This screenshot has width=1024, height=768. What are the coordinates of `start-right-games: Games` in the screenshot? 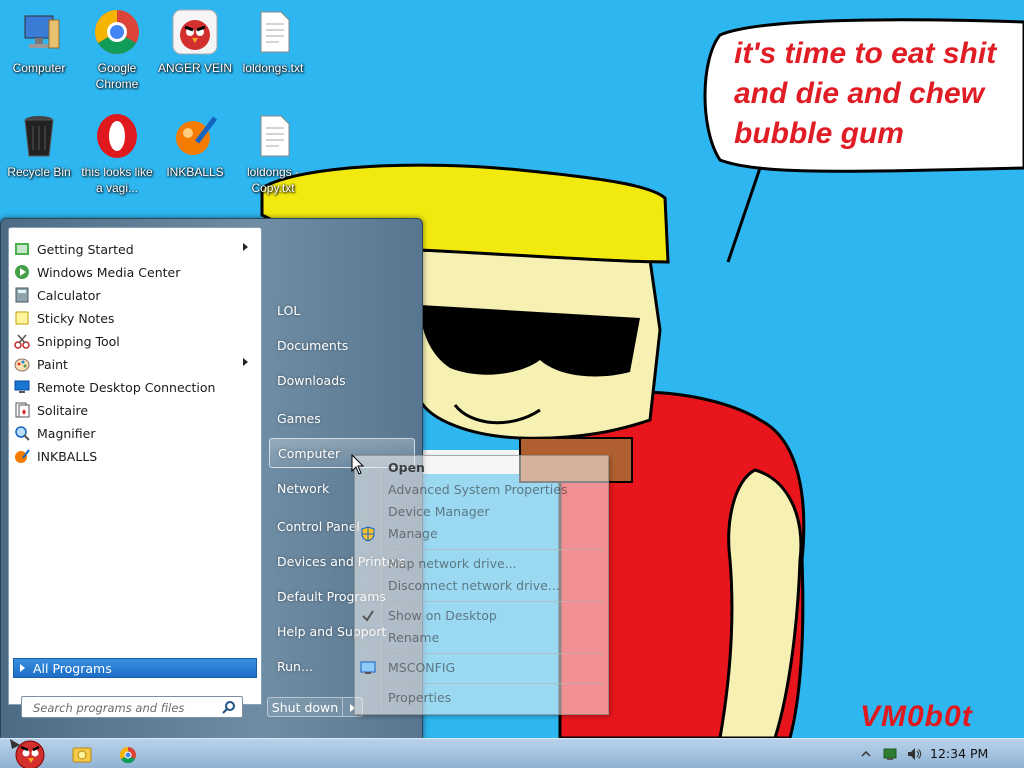 It's located at (342, 418).